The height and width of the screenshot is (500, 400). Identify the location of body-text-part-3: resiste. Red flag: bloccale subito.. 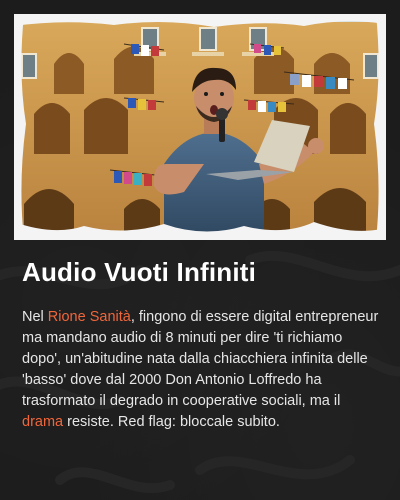
(171, 422).